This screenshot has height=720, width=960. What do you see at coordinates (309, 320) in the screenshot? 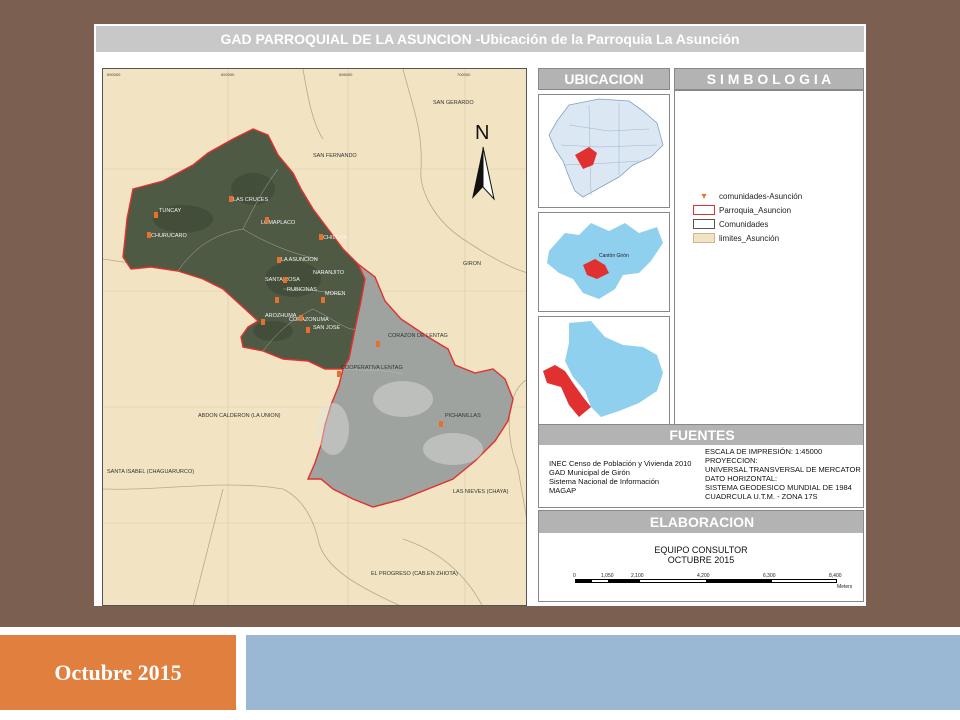
I see `community-label: CORAZONUMA` at bounding box center [309, 320].